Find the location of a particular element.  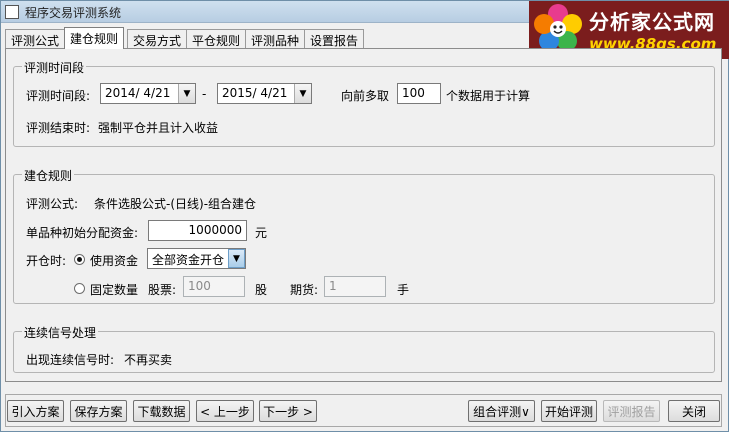

lookback-input: 100 is located at coordinates (419, 93).